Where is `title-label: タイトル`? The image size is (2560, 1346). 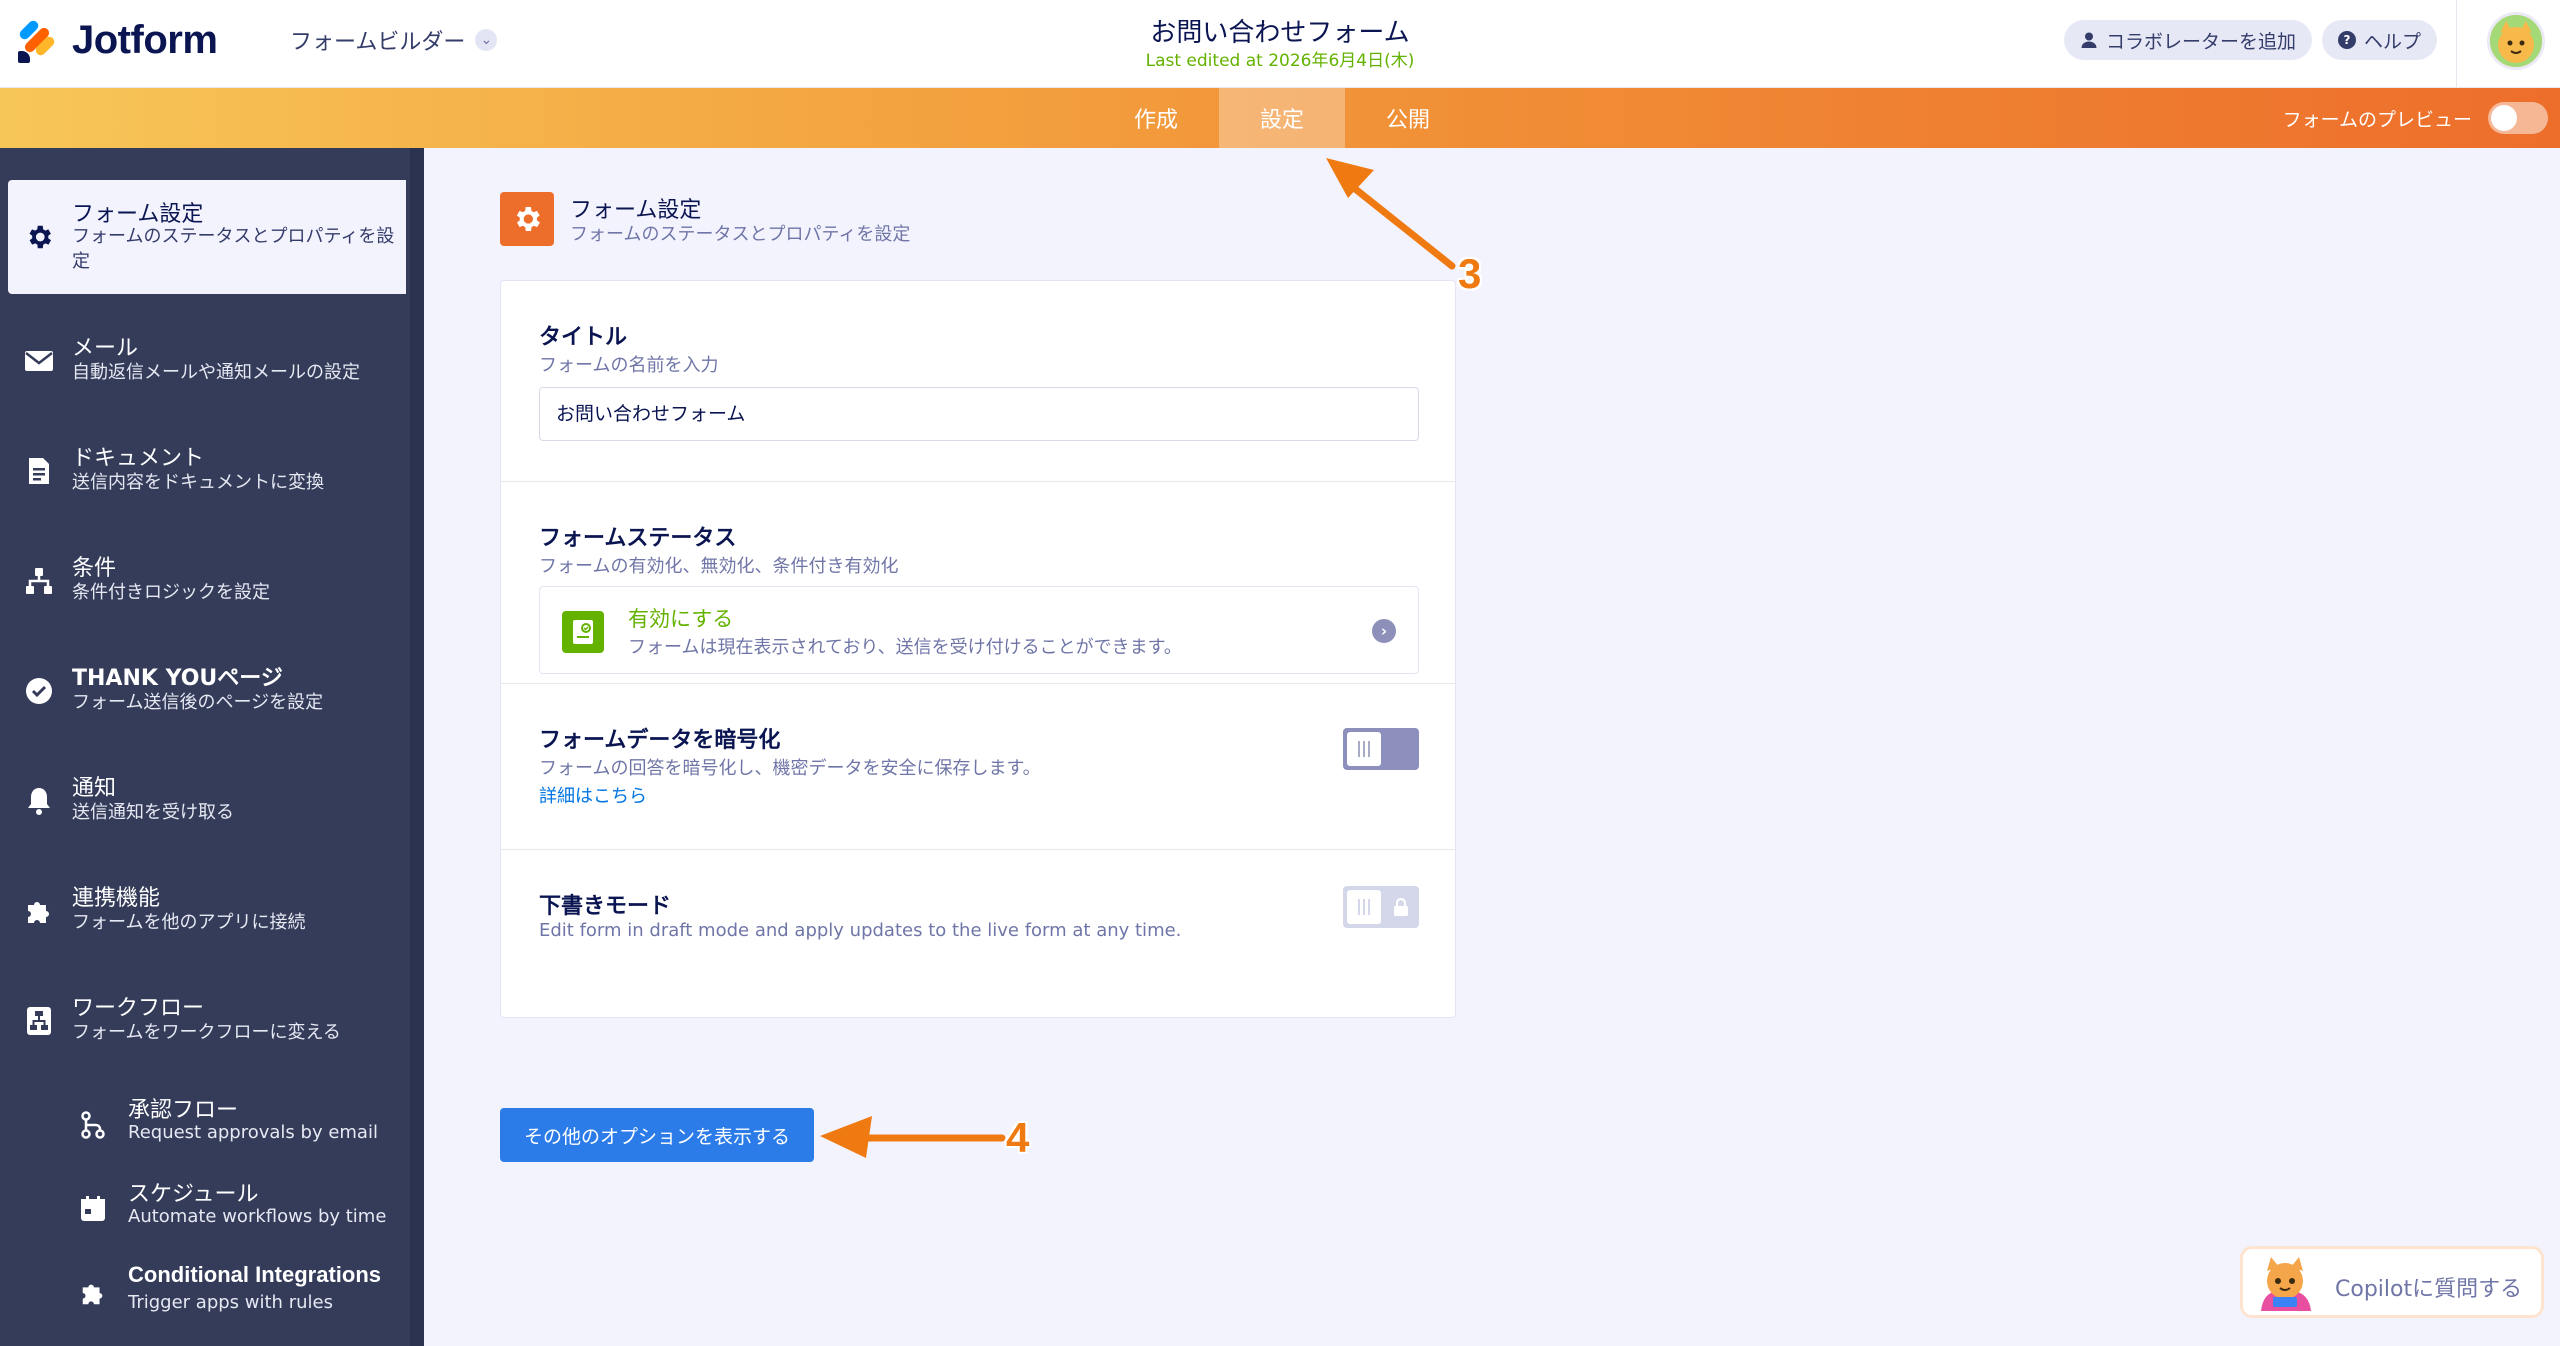
title-label: タイトル is located at coordinates (583, 337).